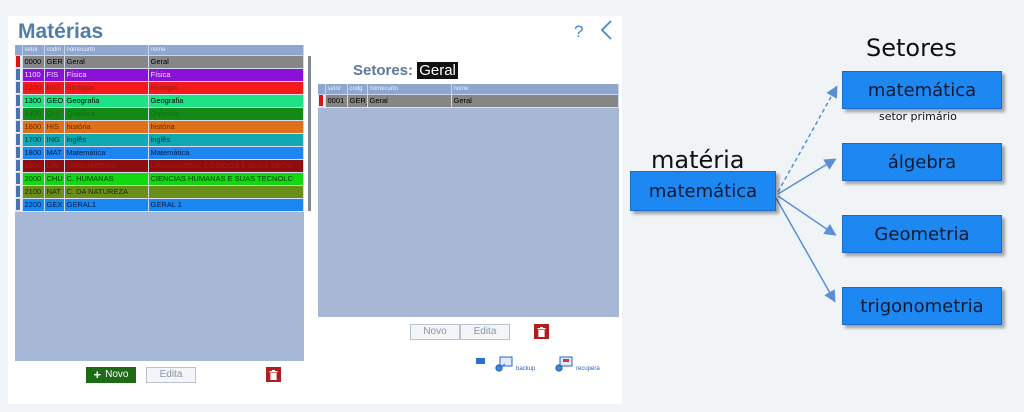  I want to click on delete-setor-button, so click(541, 331).